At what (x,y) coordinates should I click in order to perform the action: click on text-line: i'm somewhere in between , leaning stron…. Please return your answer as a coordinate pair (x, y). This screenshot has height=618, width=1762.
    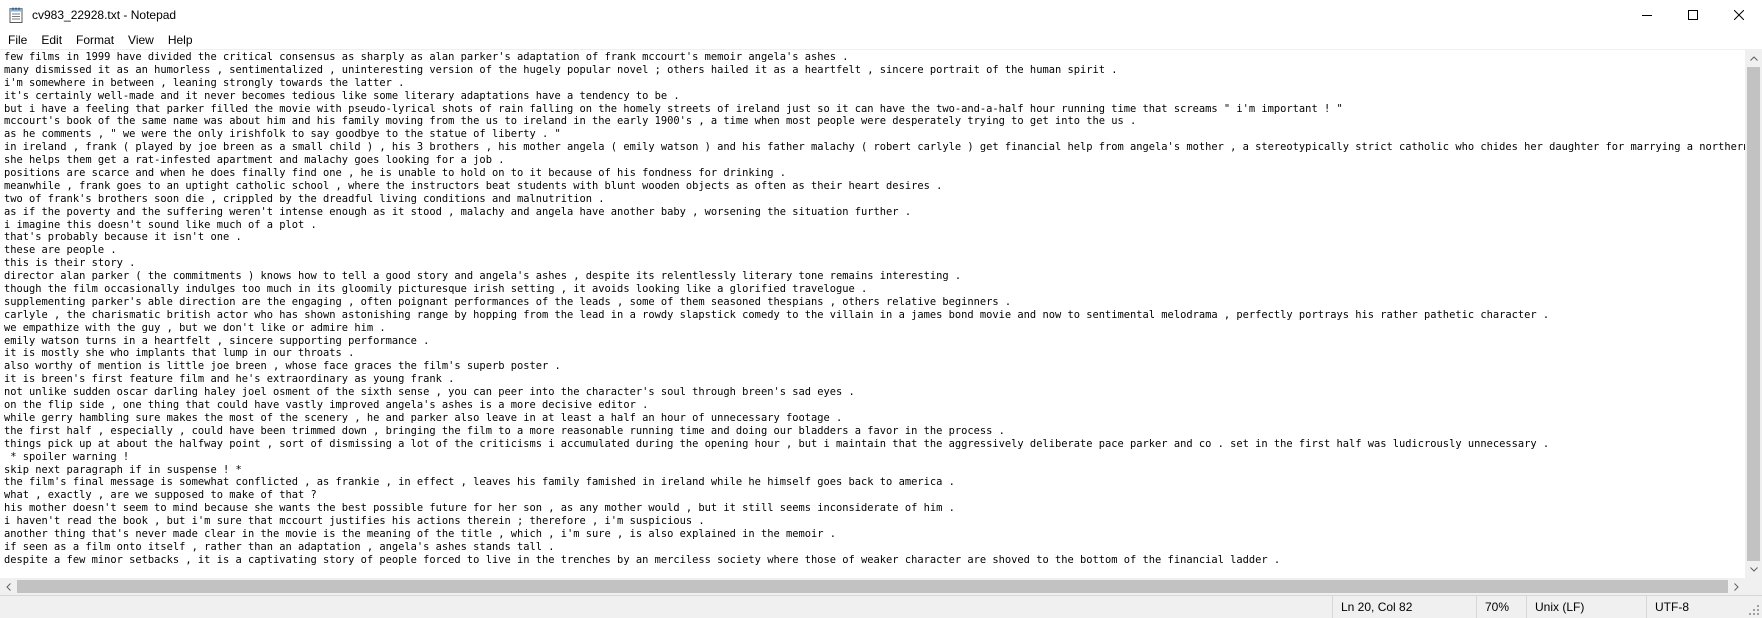
    Looking at the image, I should click on (874, 83).